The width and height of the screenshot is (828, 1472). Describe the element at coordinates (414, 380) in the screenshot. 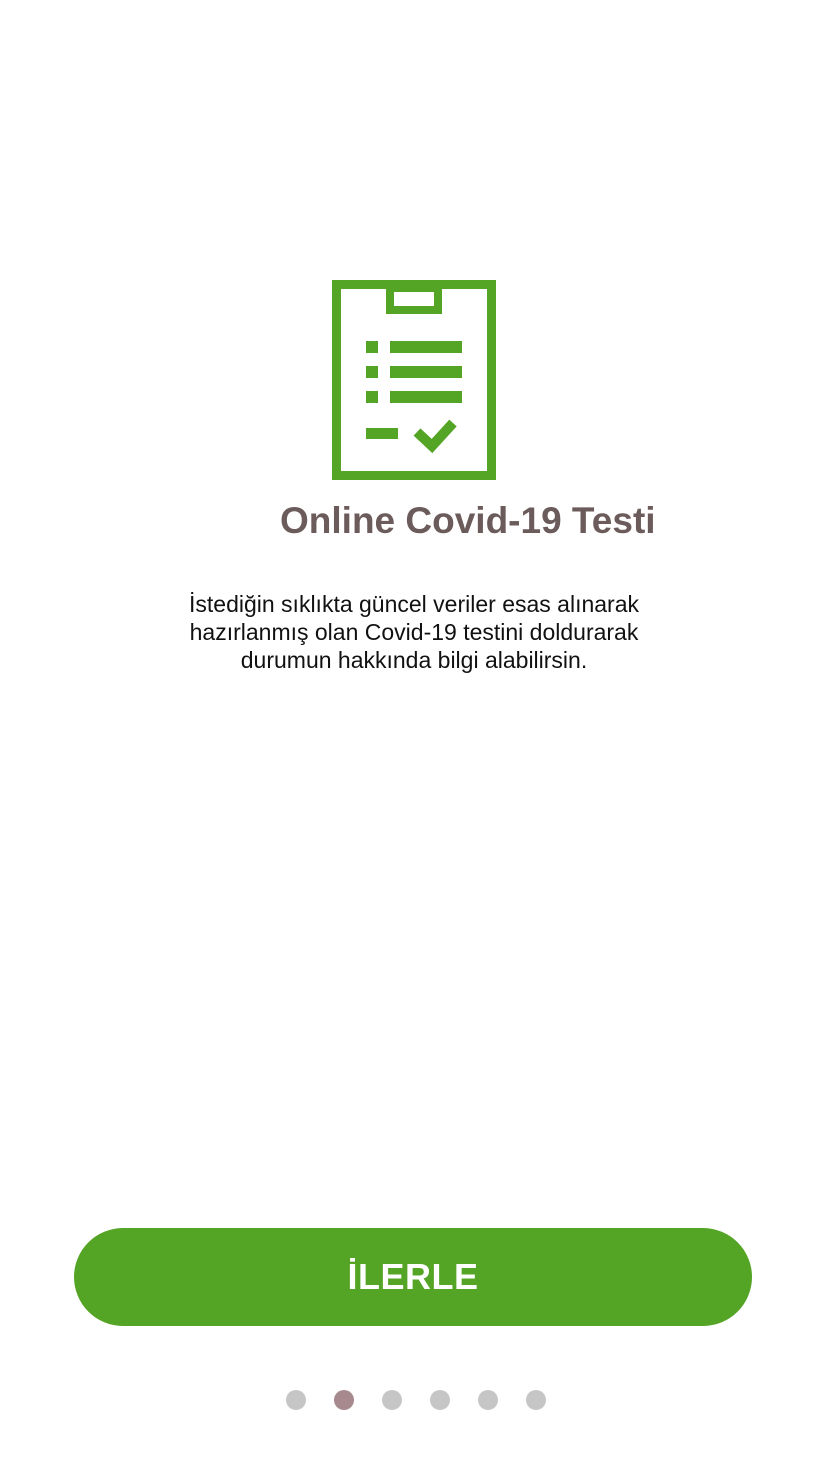

I see `clipboard-checklist-icon` at that location.